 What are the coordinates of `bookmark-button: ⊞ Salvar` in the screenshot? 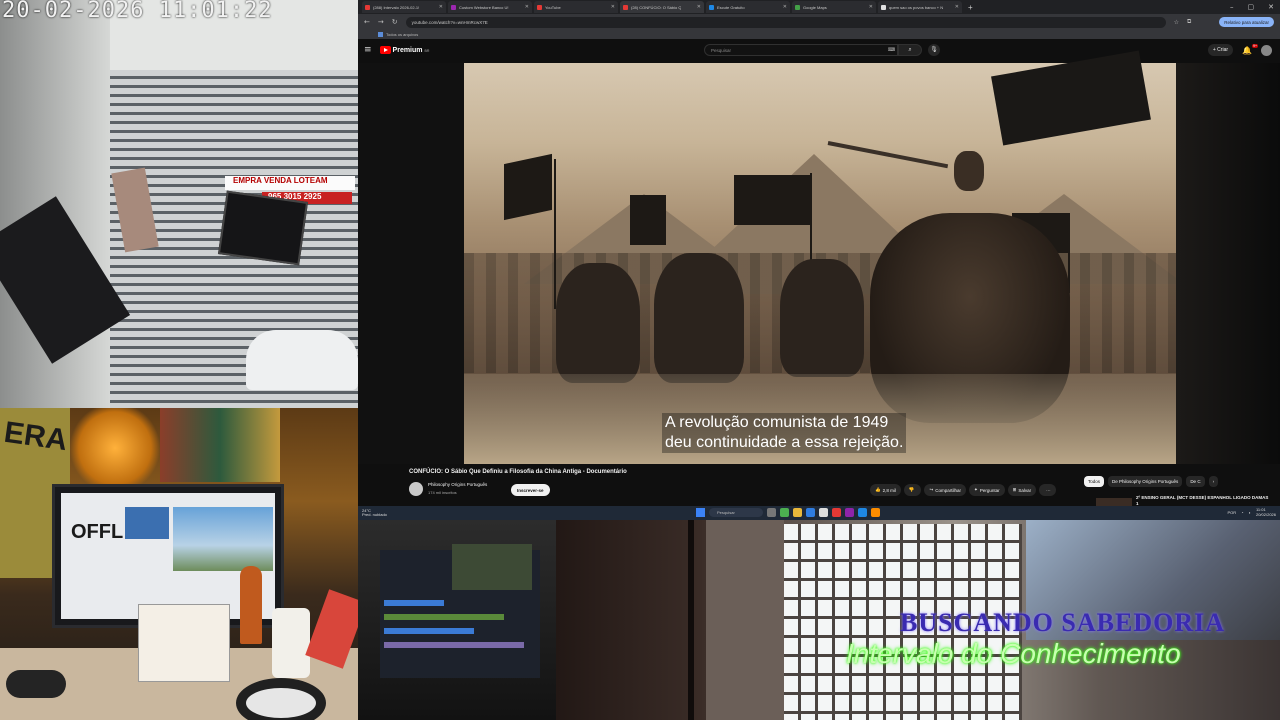 It's located at (1022, 490).